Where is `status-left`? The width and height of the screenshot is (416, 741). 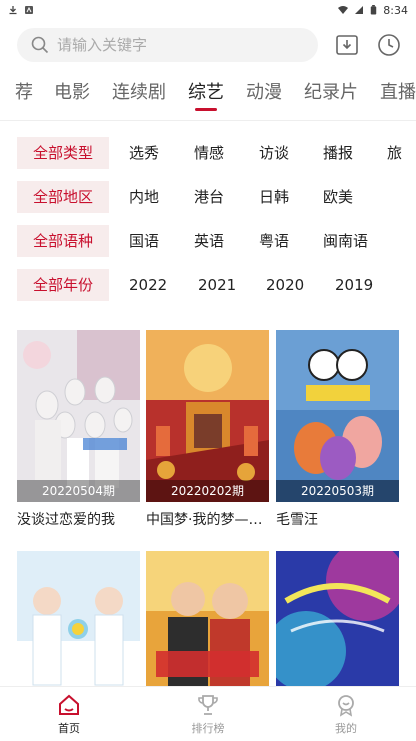
status-left is located at coordinates (21, 10).